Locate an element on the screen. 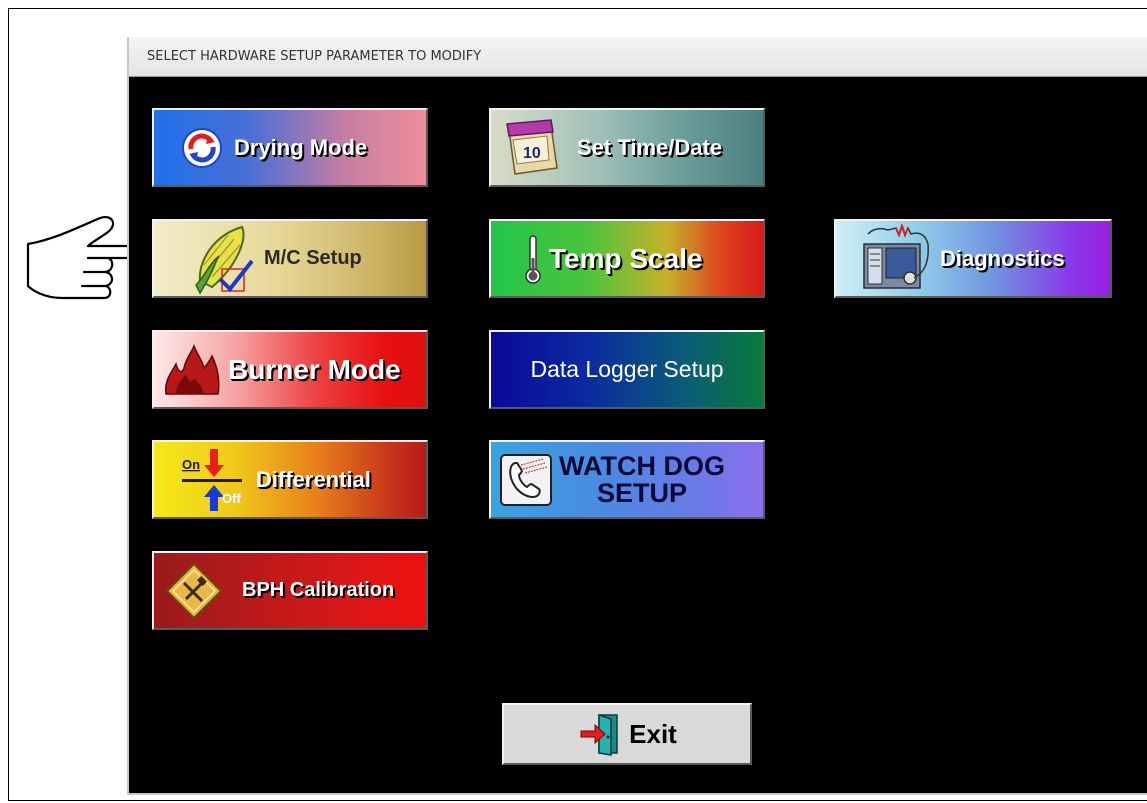 This screenshot has width=1147, height=803. on-off-icon: On Off is located at coordinates (215, 480).